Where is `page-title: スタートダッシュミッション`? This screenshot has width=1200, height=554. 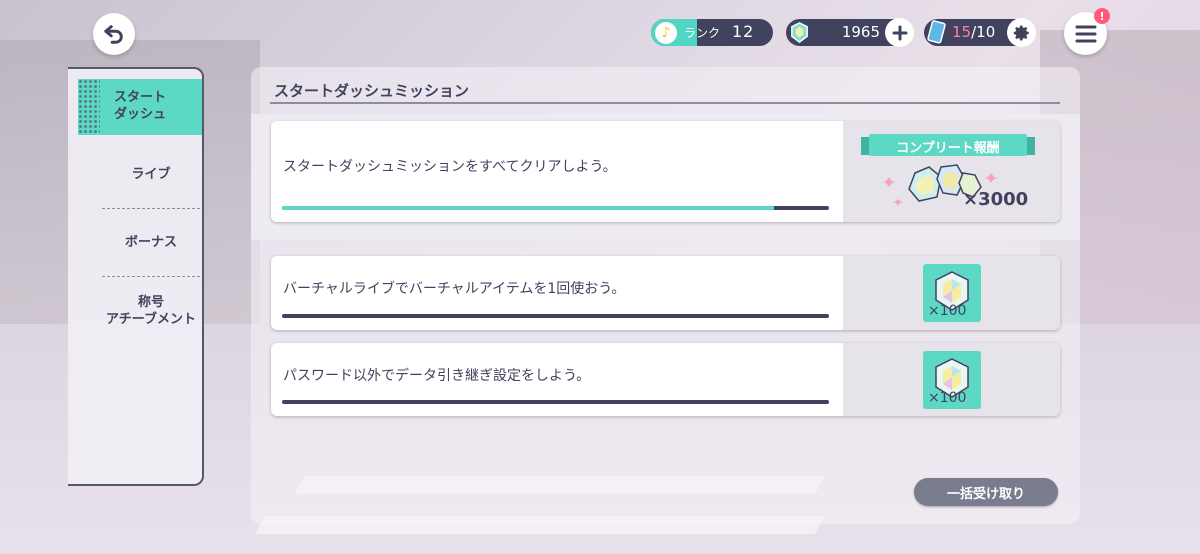
page-title: スタートダッシュミッション is located at coordinates (372, 91).